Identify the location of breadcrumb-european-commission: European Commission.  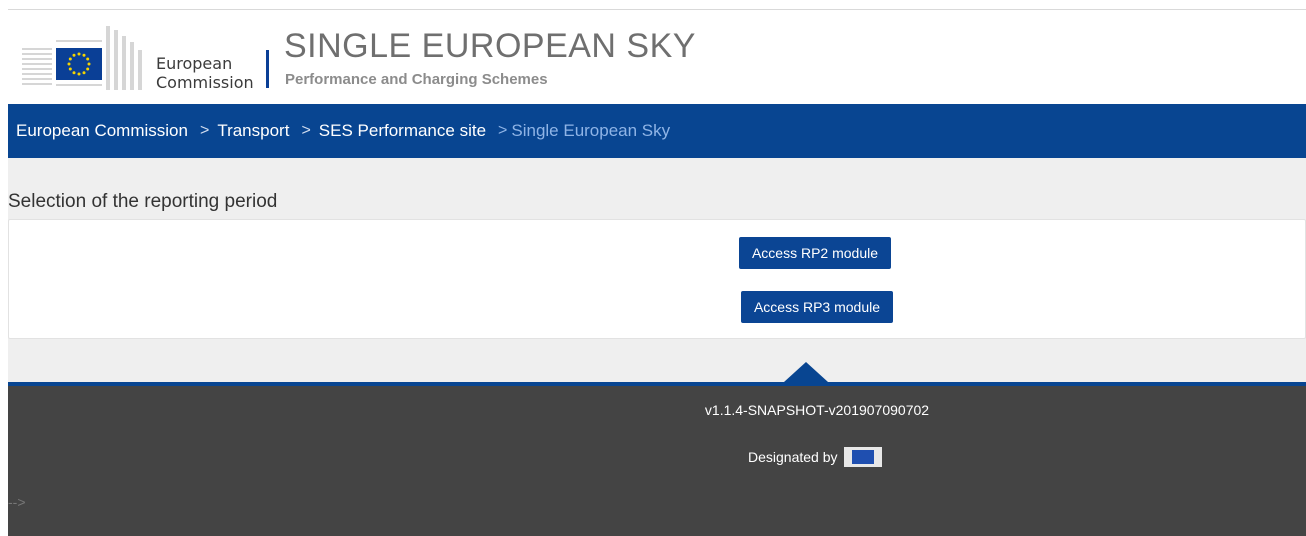
(102, 131).